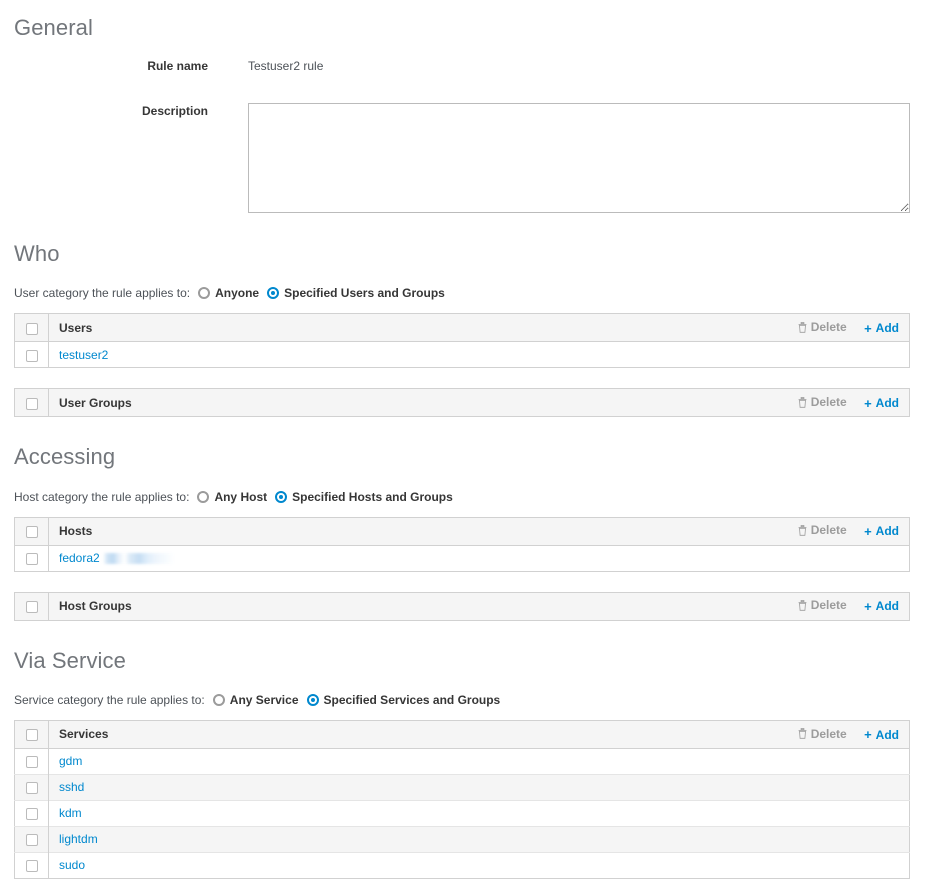 The image size is (938, 883). What do you see at coordinates (160, 531) in the screenshot?
I see `hosts-column-header: Hosts` at bounding box center [160, 531].